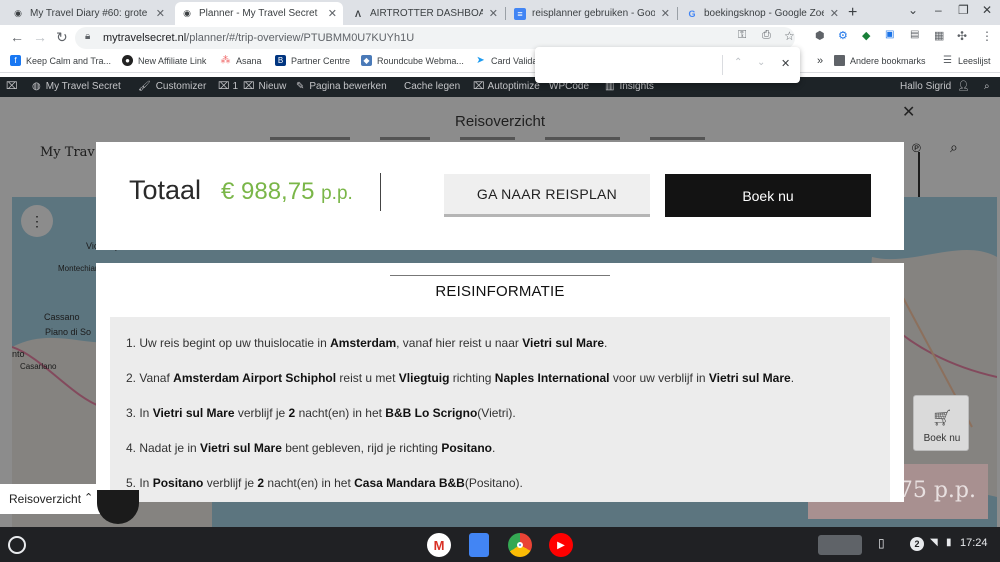  What do you see at coordinates (843, 35) in the screenshot?
I see `extension-icon: ⚙` at bounding box center [843, 35].